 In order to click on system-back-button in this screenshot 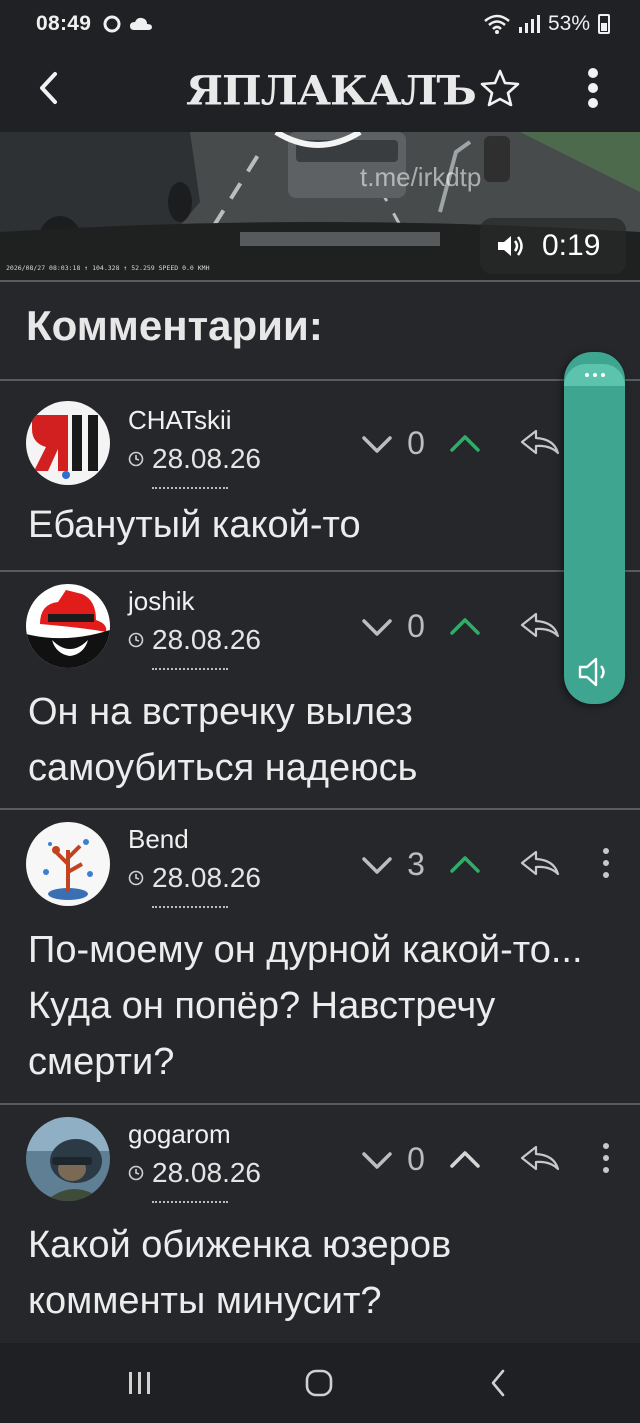, I will do `click(498, 1383)`.